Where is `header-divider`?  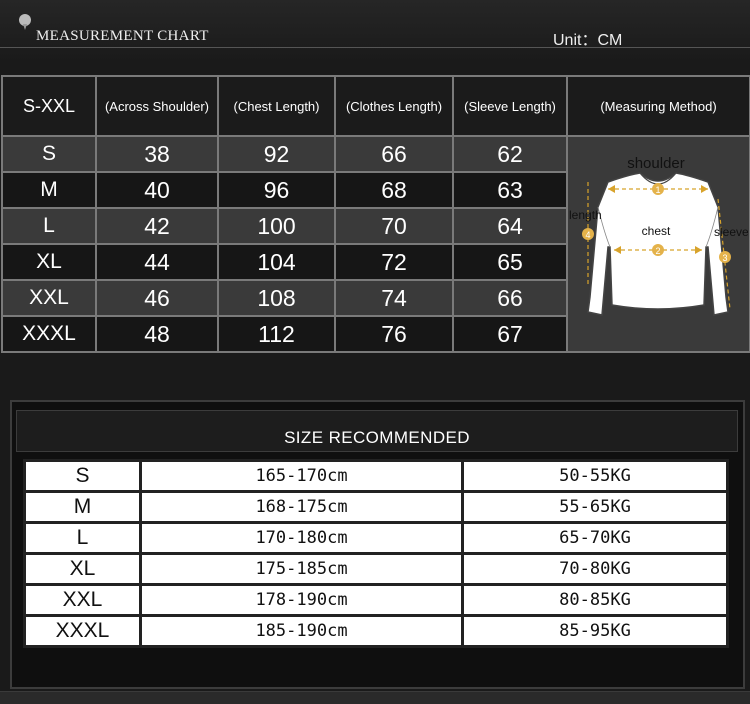 header-divider is located at coordinates (375, 47).